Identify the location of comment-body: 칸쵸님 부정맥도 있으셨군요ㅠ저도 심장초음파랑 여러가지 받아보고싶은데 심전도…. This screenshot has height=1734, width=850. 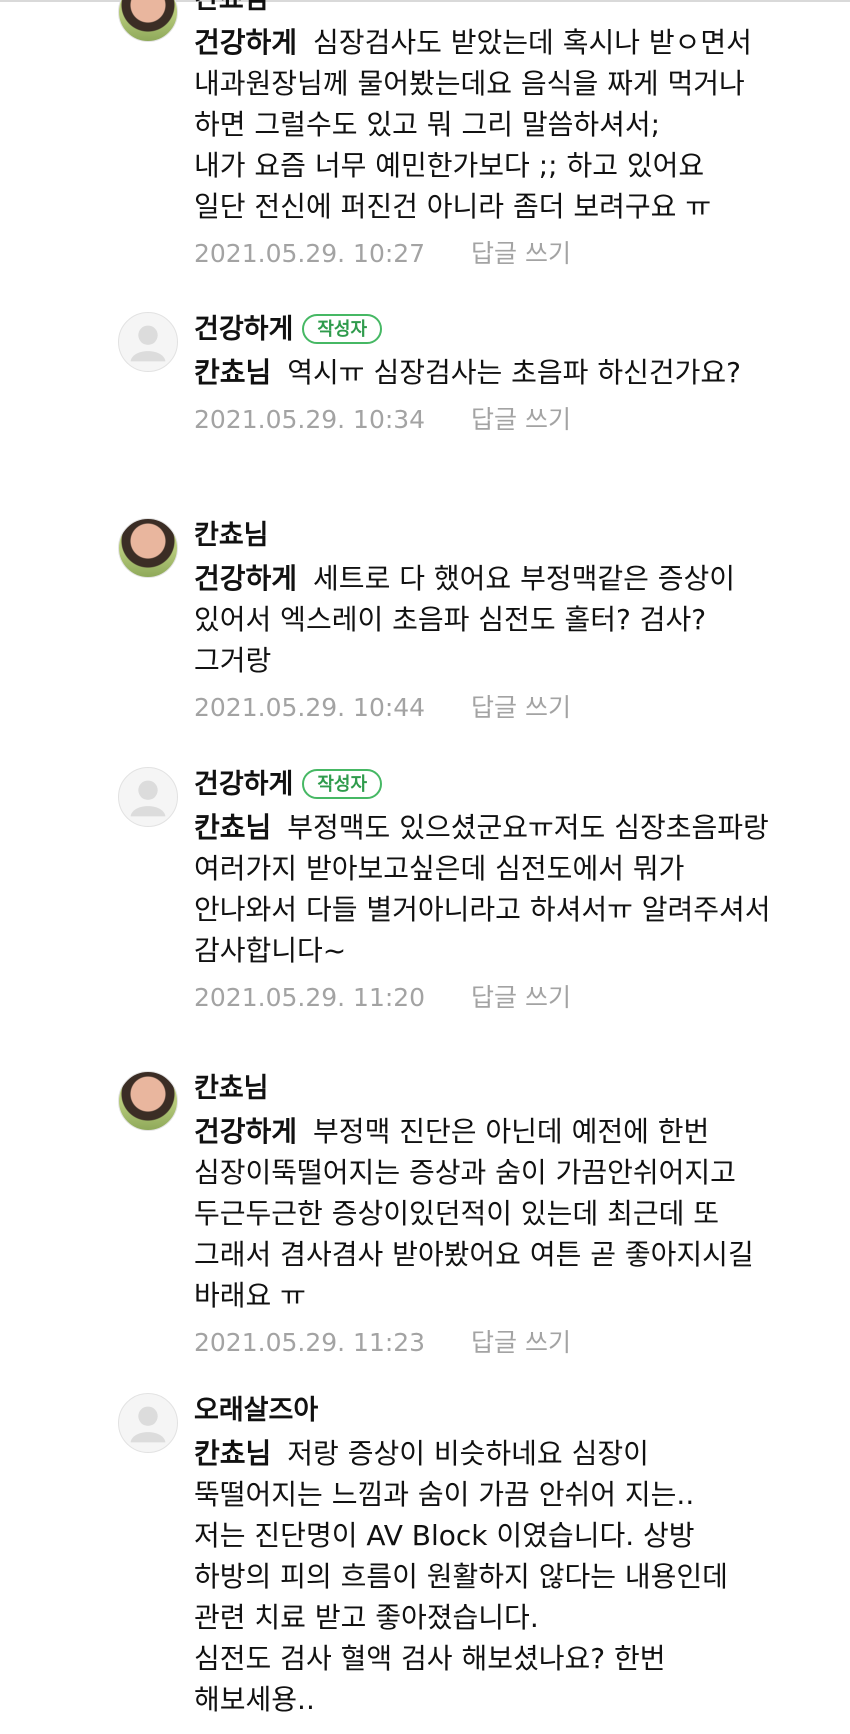
(484, 889).